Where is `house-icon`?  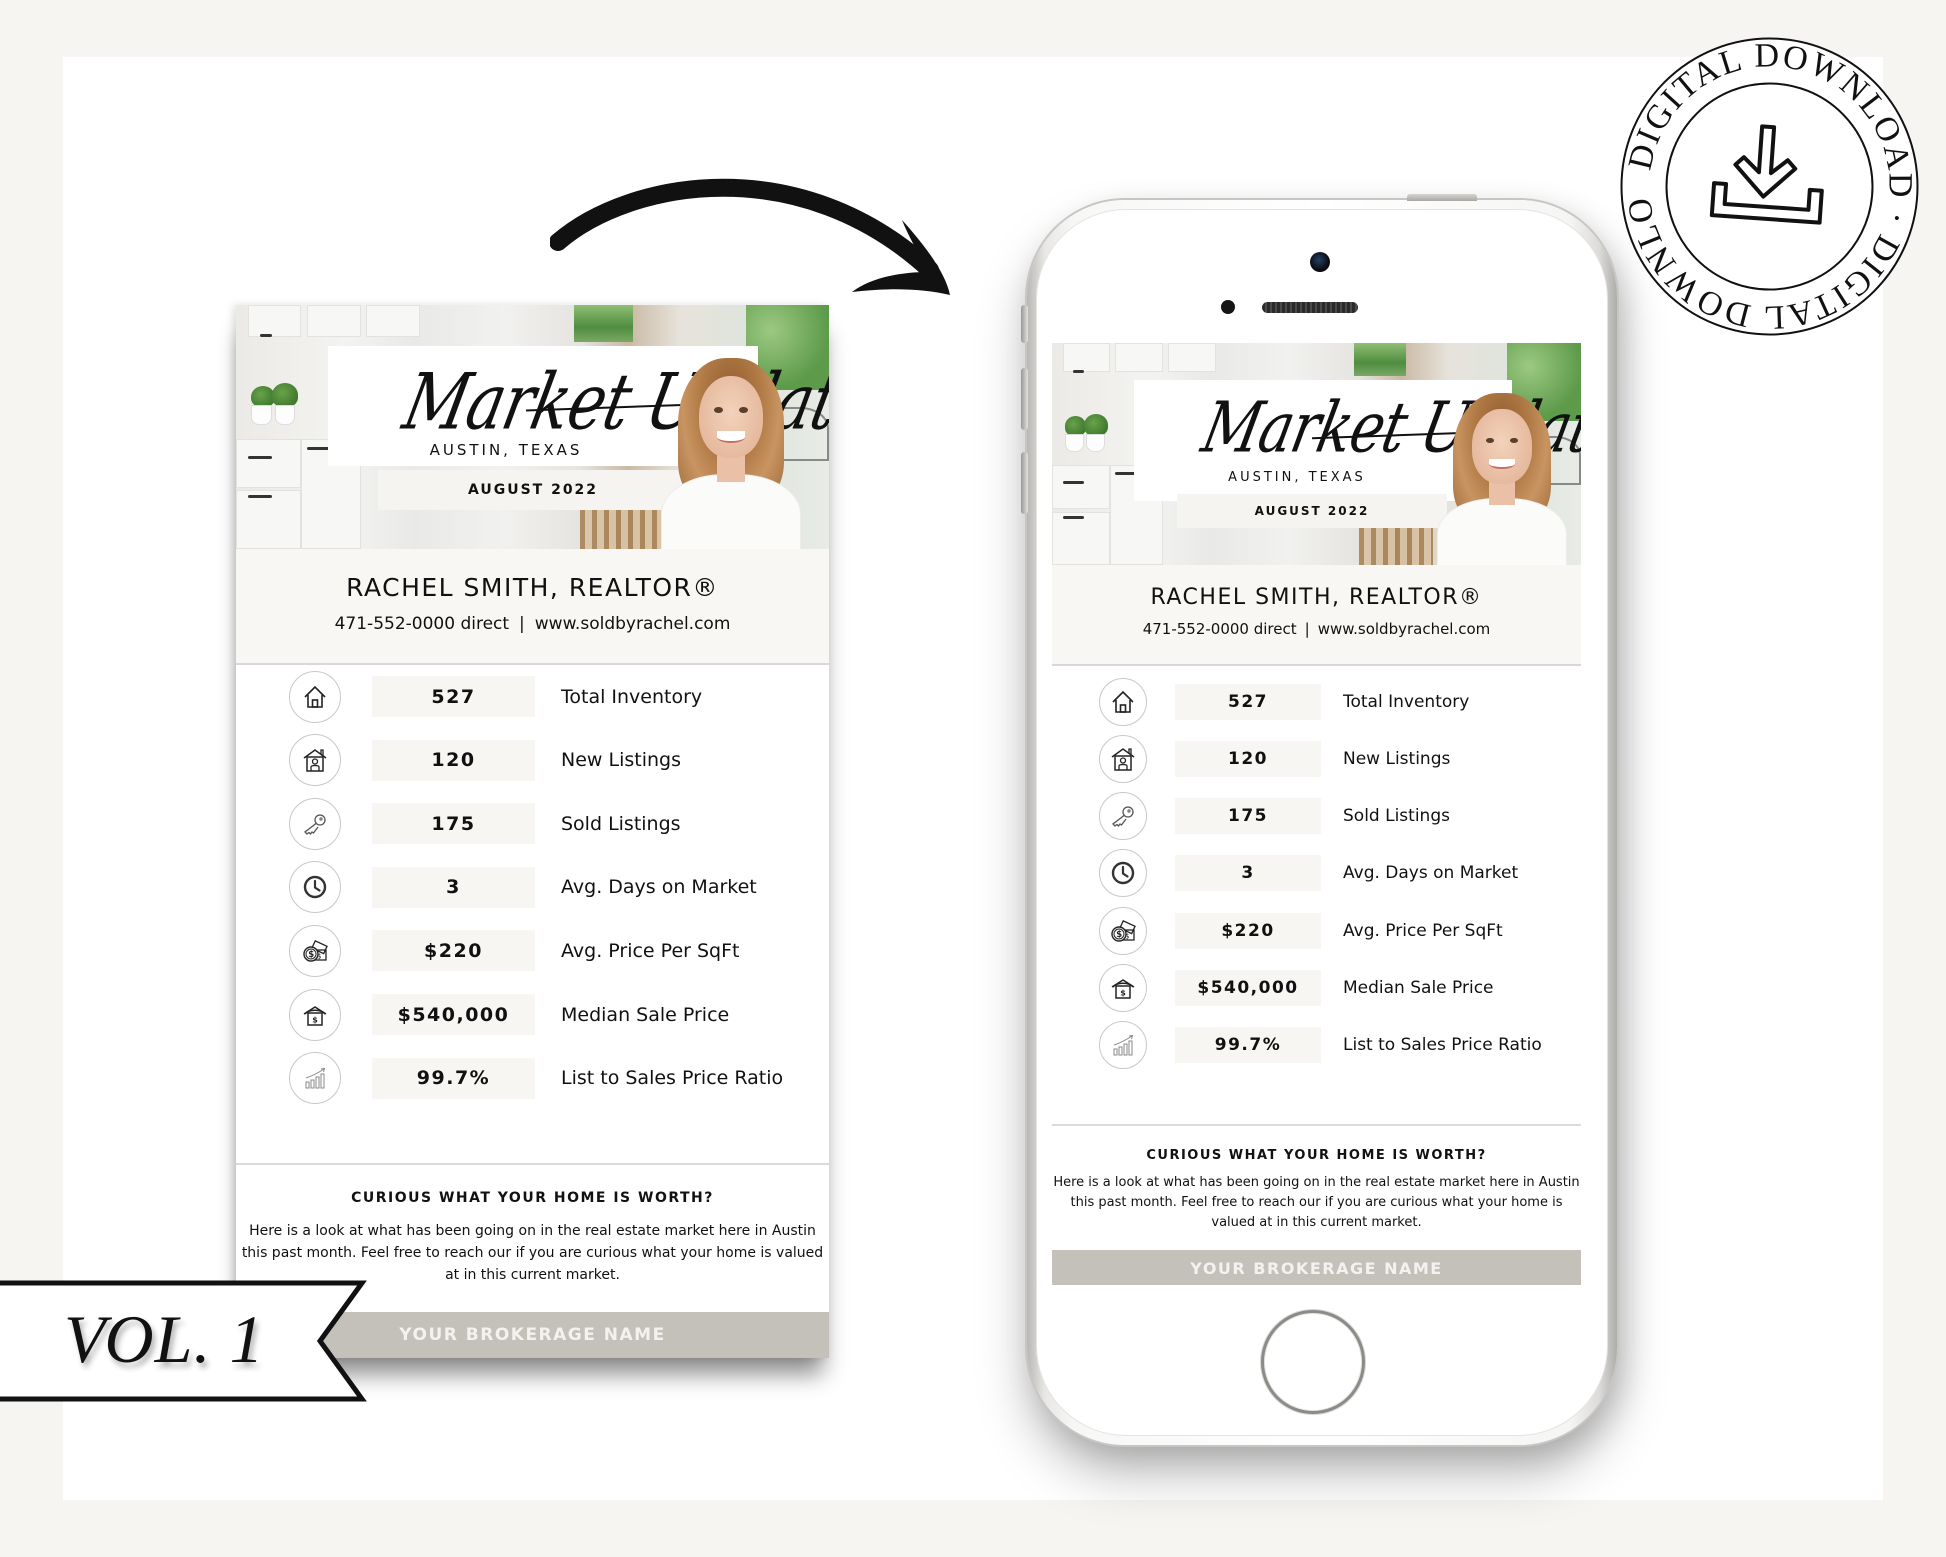
house-icon is located at coordinates (315, 696).